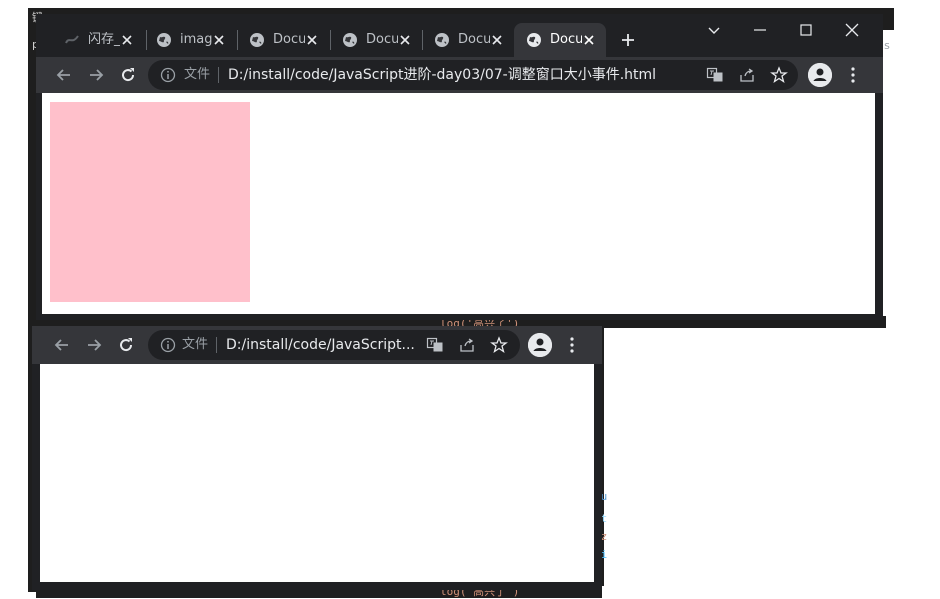 This screenshot has height=599, width=940. What do you see at coordinates (72, 39) in the screenshot?
I see `wave-icon` at bounding box center [72, 39].